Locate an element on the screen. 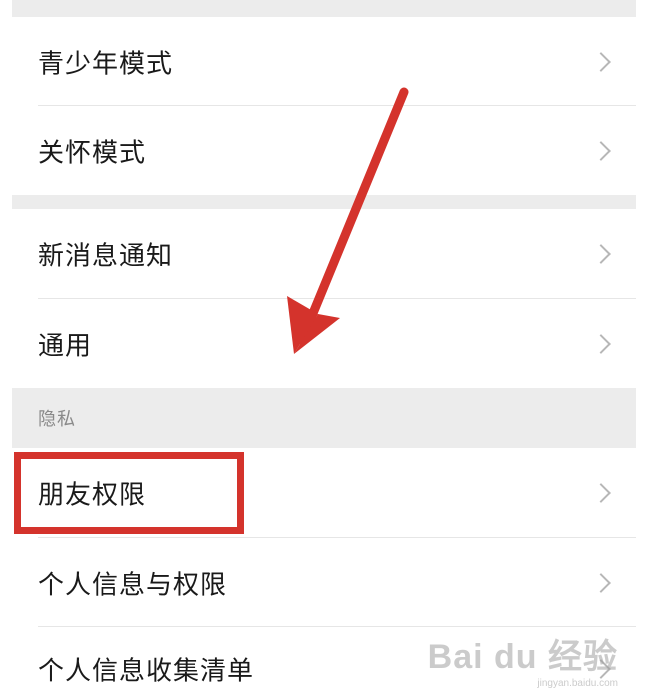 This screenshot has height=695, width=648. group-separator is located at coordinates (324, 202).